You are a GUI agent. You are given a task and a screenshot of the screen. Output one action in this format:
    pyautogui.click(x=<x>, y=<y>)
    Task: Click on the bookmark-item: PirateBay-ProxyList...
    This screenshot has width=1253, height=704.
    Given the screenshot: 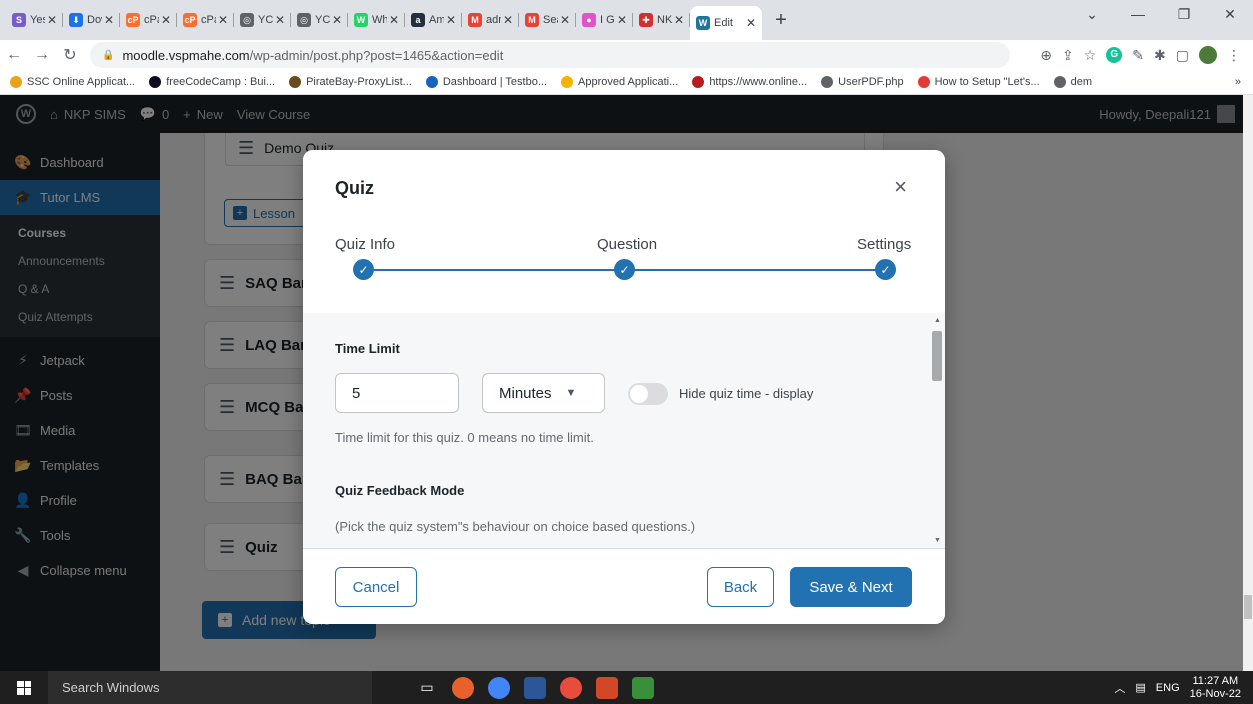 What is the action you would take?
    pyautogui.click(x=350, y=82)
    